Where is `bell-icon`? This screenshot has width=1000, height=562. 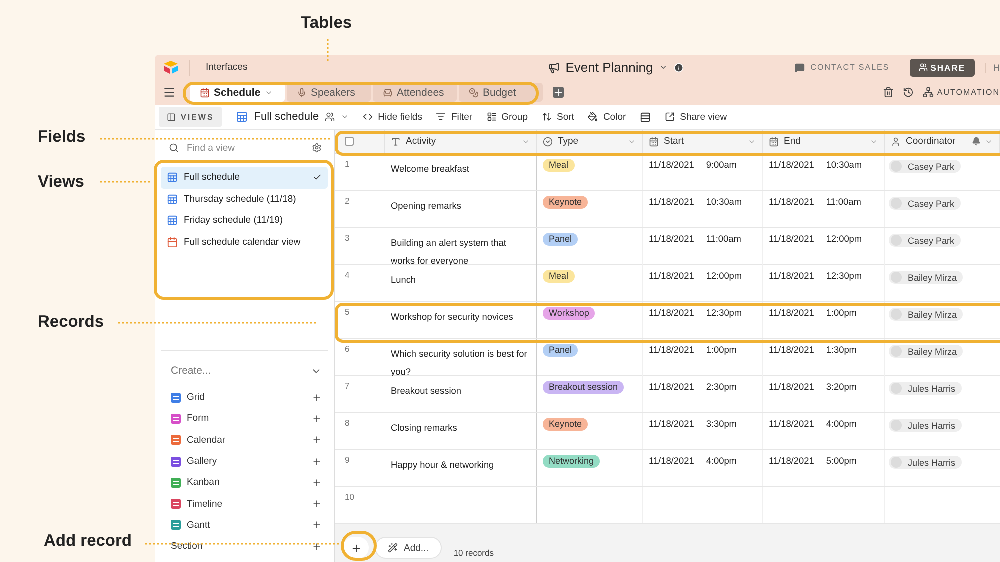
bell-icon is located at coordinates (976, 141).